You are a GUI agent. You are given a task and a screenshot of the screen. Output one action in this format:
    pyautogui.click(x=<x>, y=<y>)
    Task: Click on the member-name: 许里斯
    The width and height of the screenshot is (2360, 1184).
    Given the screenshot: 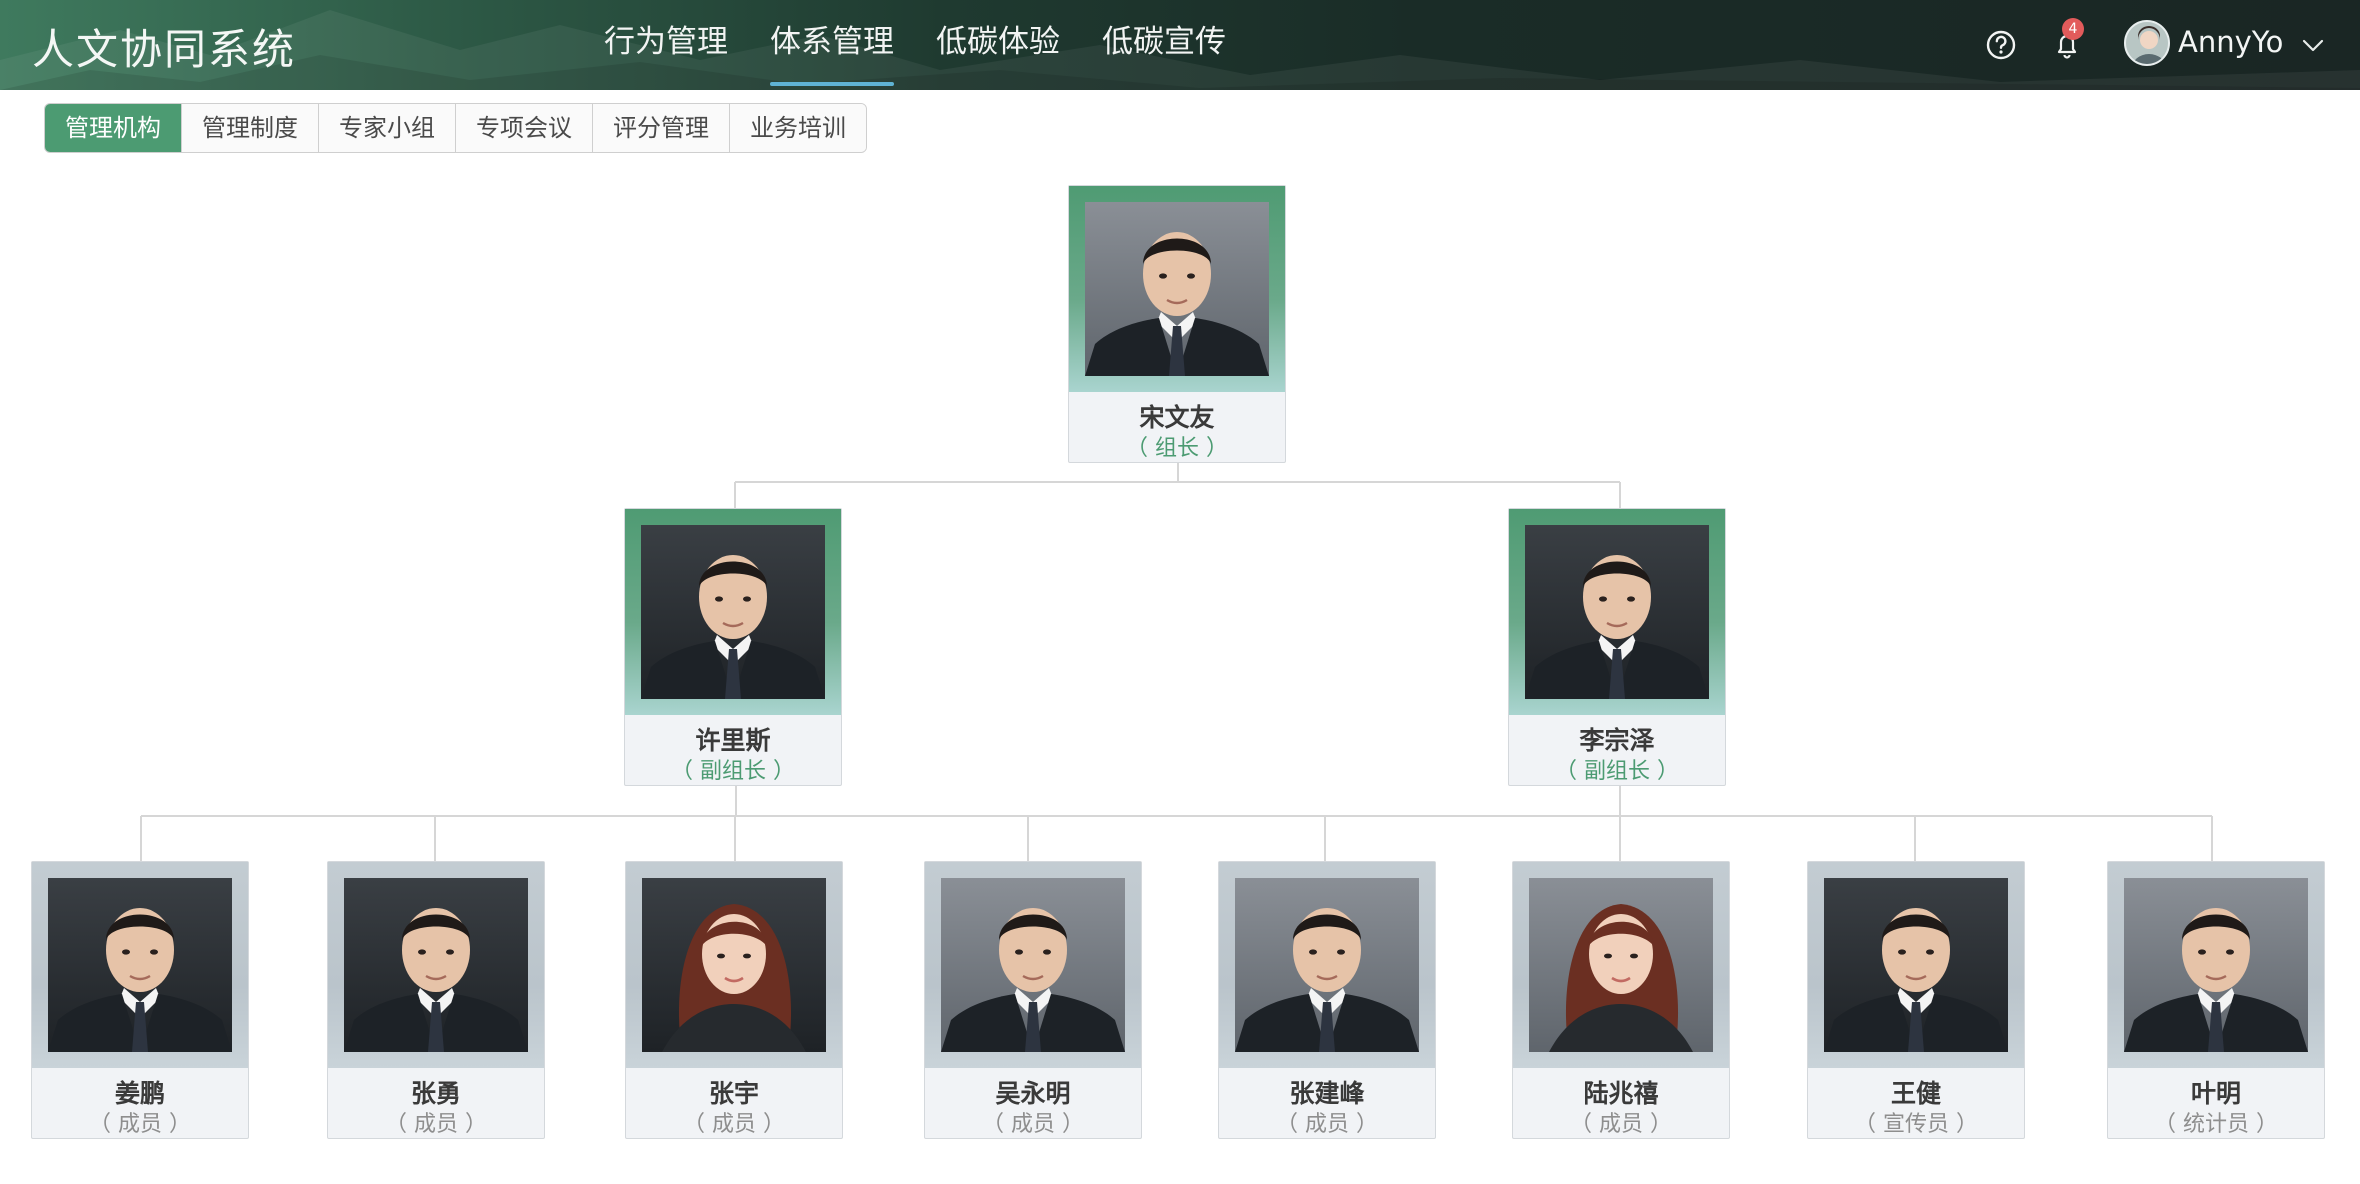 What is the action you would take?
    pyautogui.click(x=733, y=740)
    